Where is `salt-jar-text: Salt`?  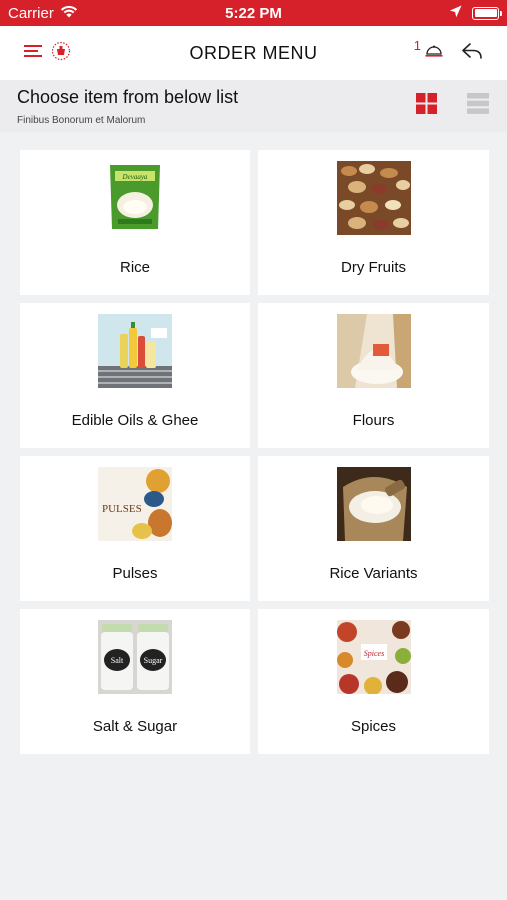
salt-jar-text: Salt is located at coordinates (117, 660).